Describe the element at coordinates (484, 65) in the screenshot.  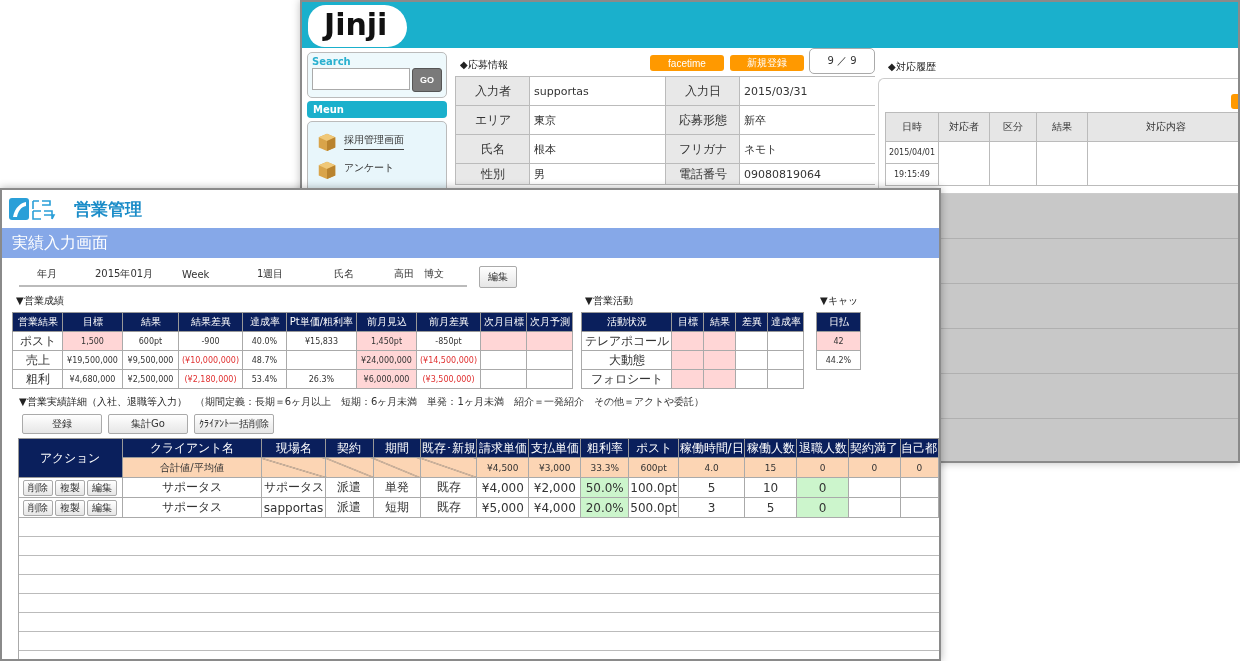
I see `section-heading: ◆応募情報` at that location.